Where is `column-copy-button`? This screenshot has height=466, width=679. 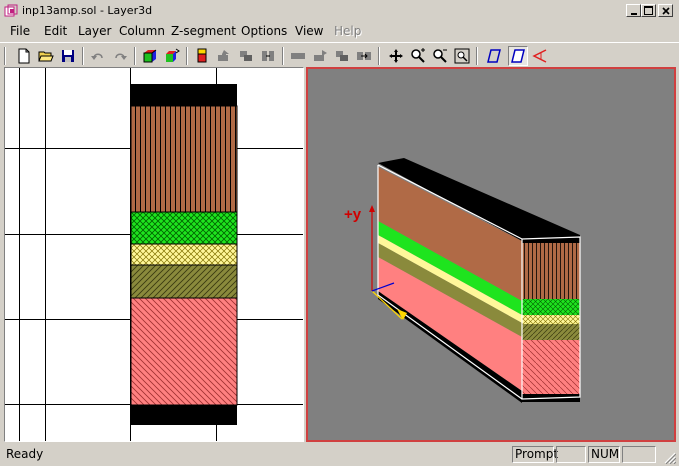
column-copy-button is located at coordinates (342, 56).